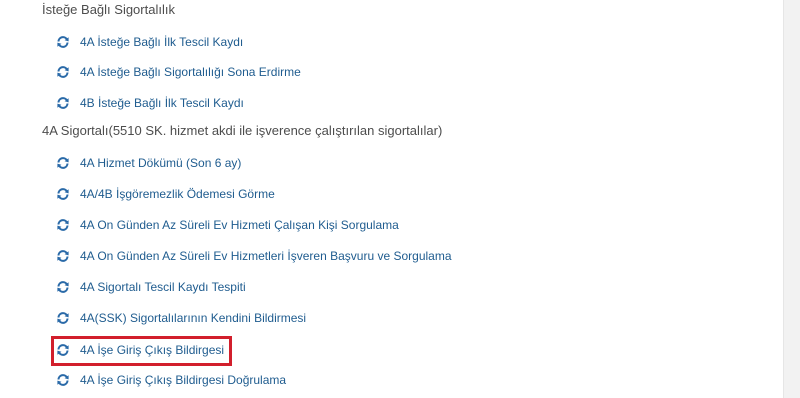  I want to click on page-right-gutter, so click(791, 199).